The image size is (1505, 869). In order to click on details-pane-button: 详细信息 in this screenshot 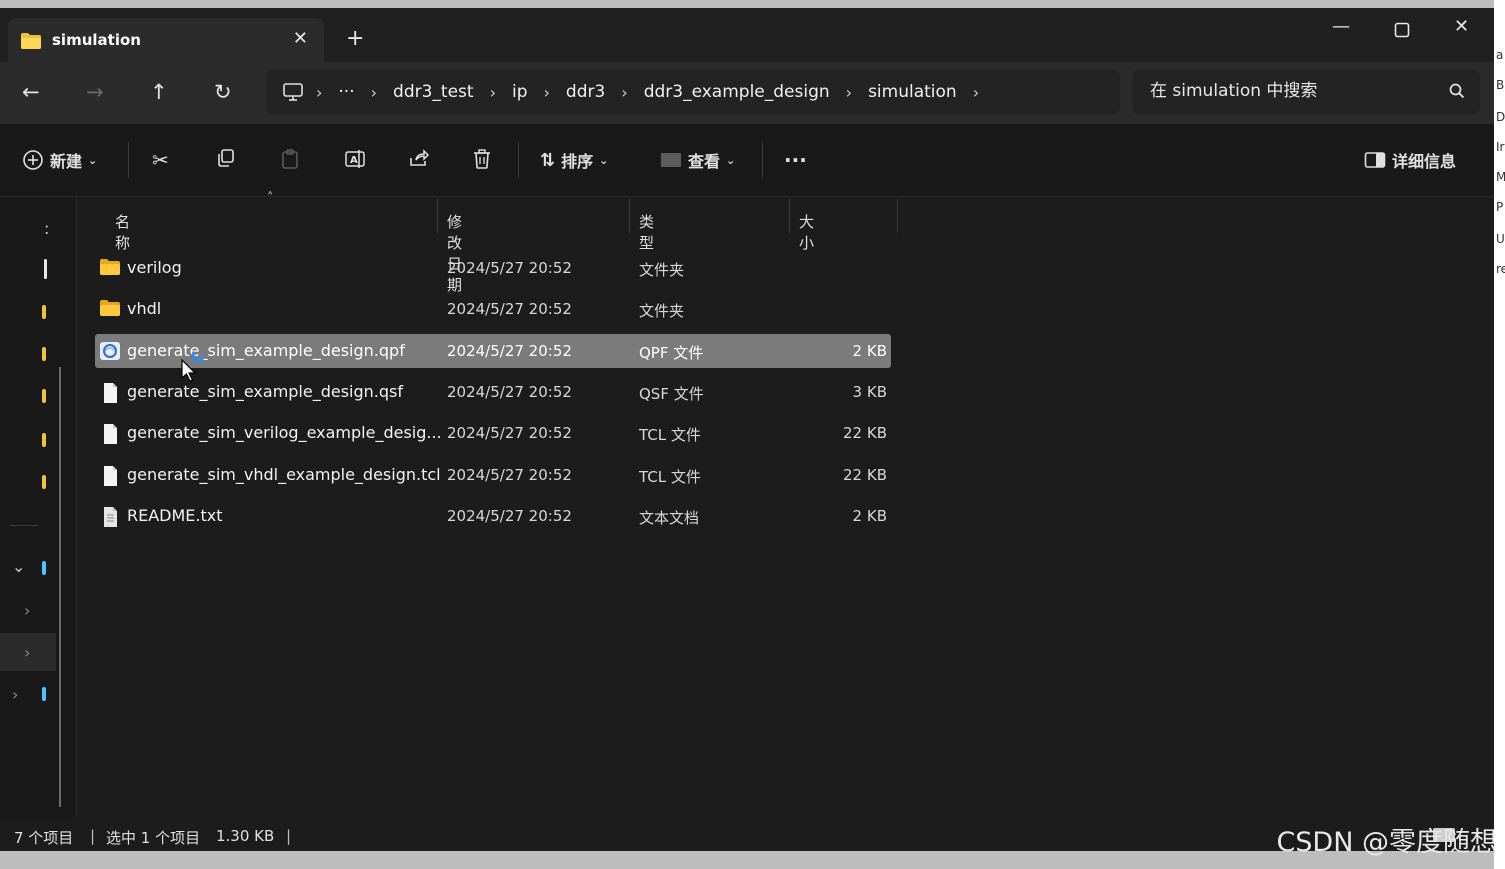, I will do `click(1410, 160)`.